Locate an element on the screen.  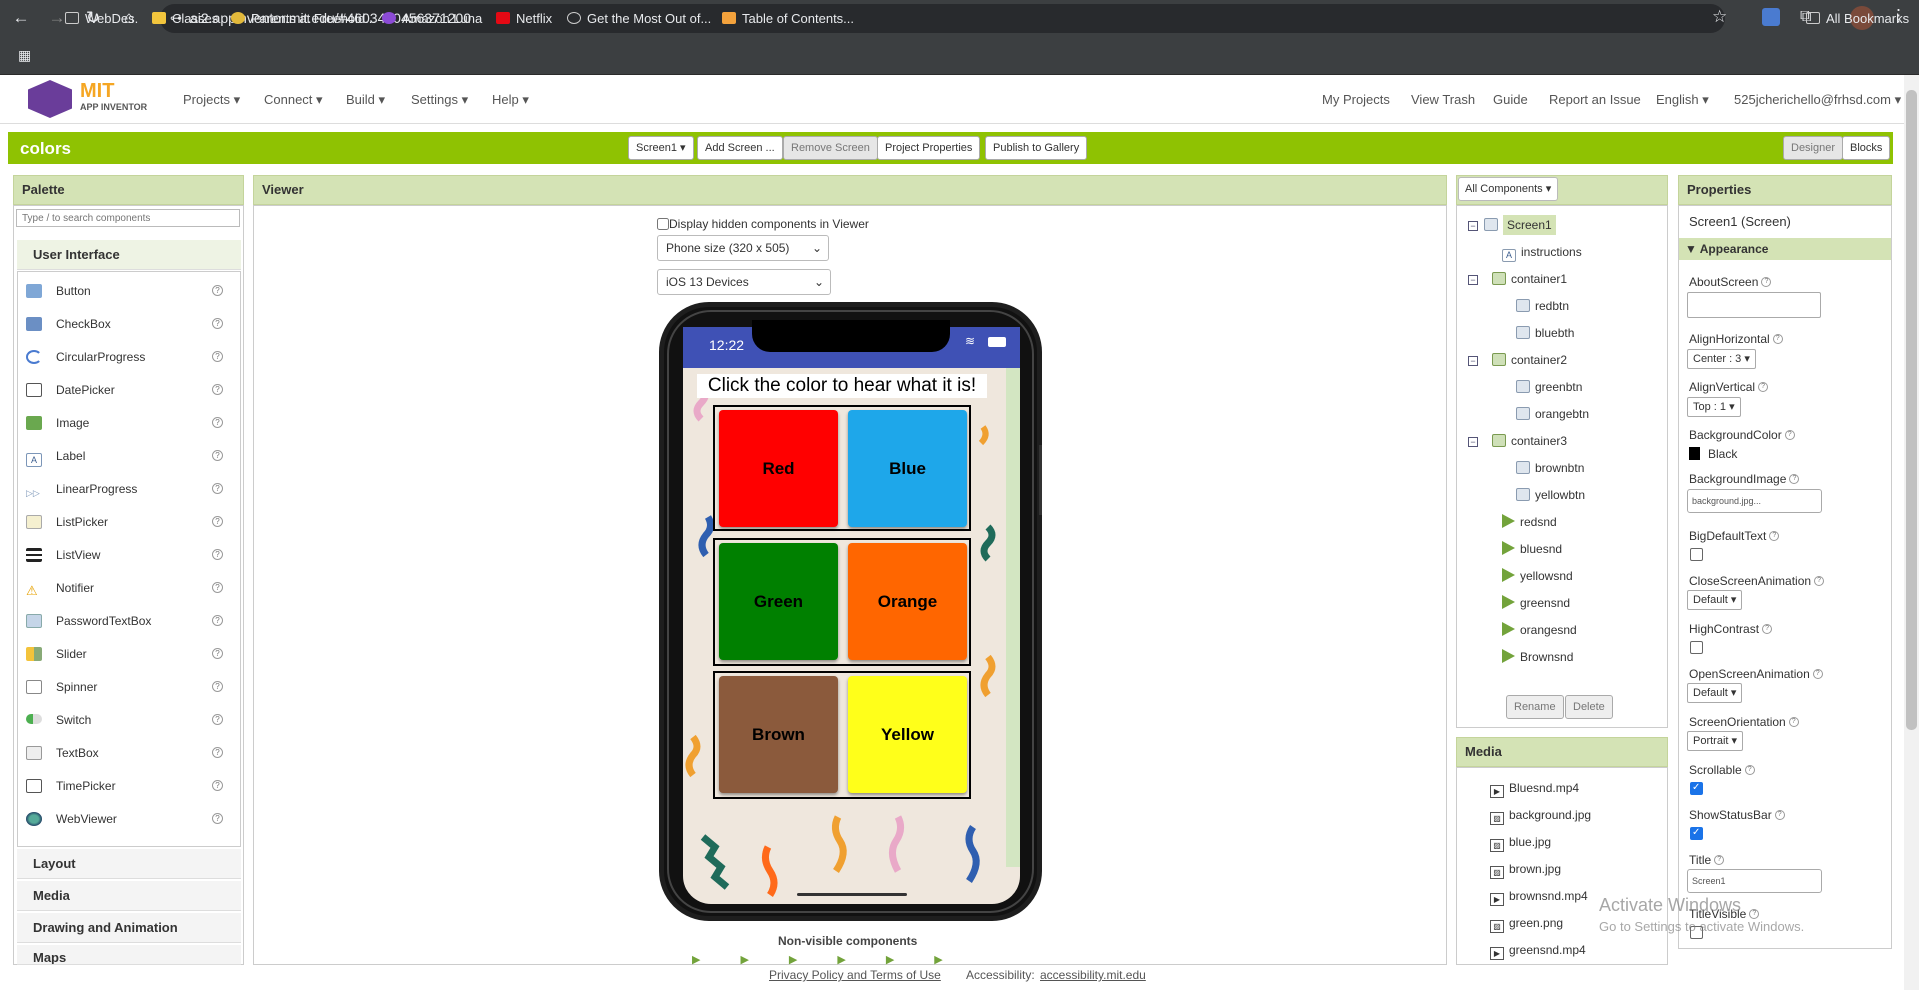
privacy-link: Privacy Policy and Terms of Use is located at coordinates (855, 975).